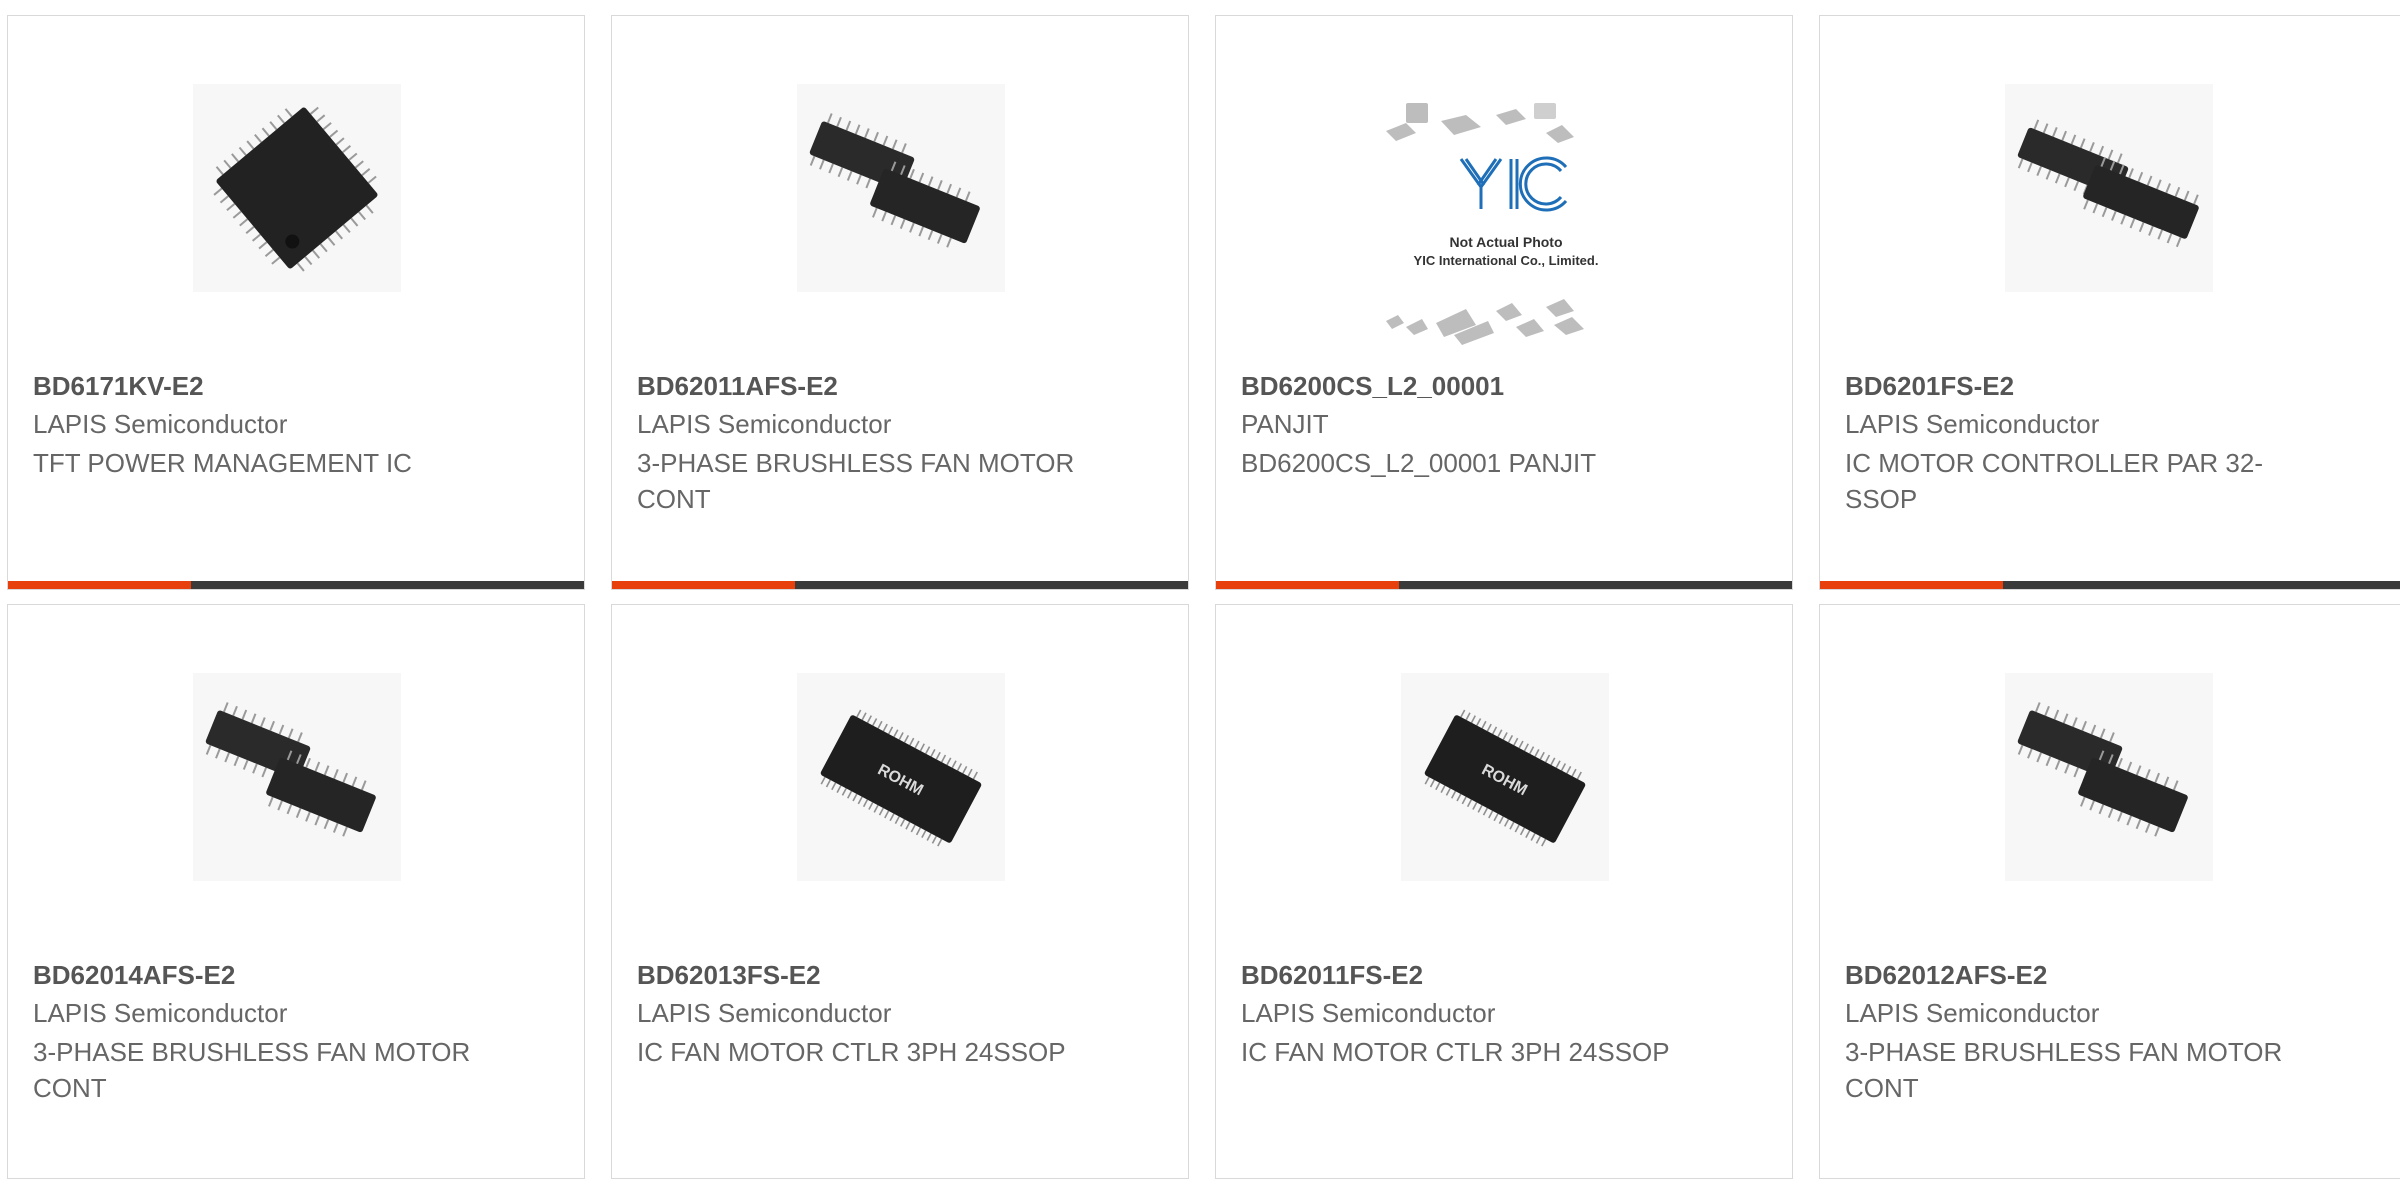 Image resolution: width=2400 pixels, height=1179 pixels. Describe the element at coordinates (1506, 260) in the screenshot. I see `image-caption-2: YIC International Co., Limited.` at that location.